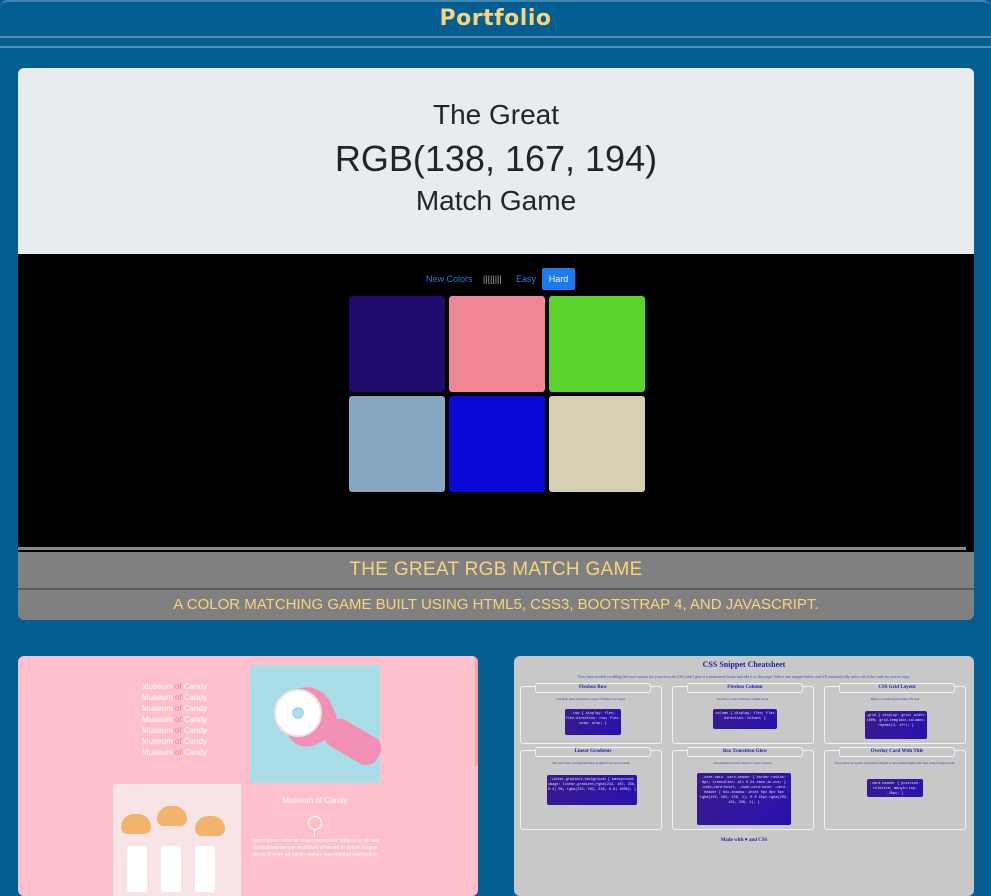 Image resolution: width=991 pixels, height=896 pixels. What do you see at coordinates (496, 114) in the screenshot?
I see `hero-line-1: The Great` at bounding box center [496, 114].